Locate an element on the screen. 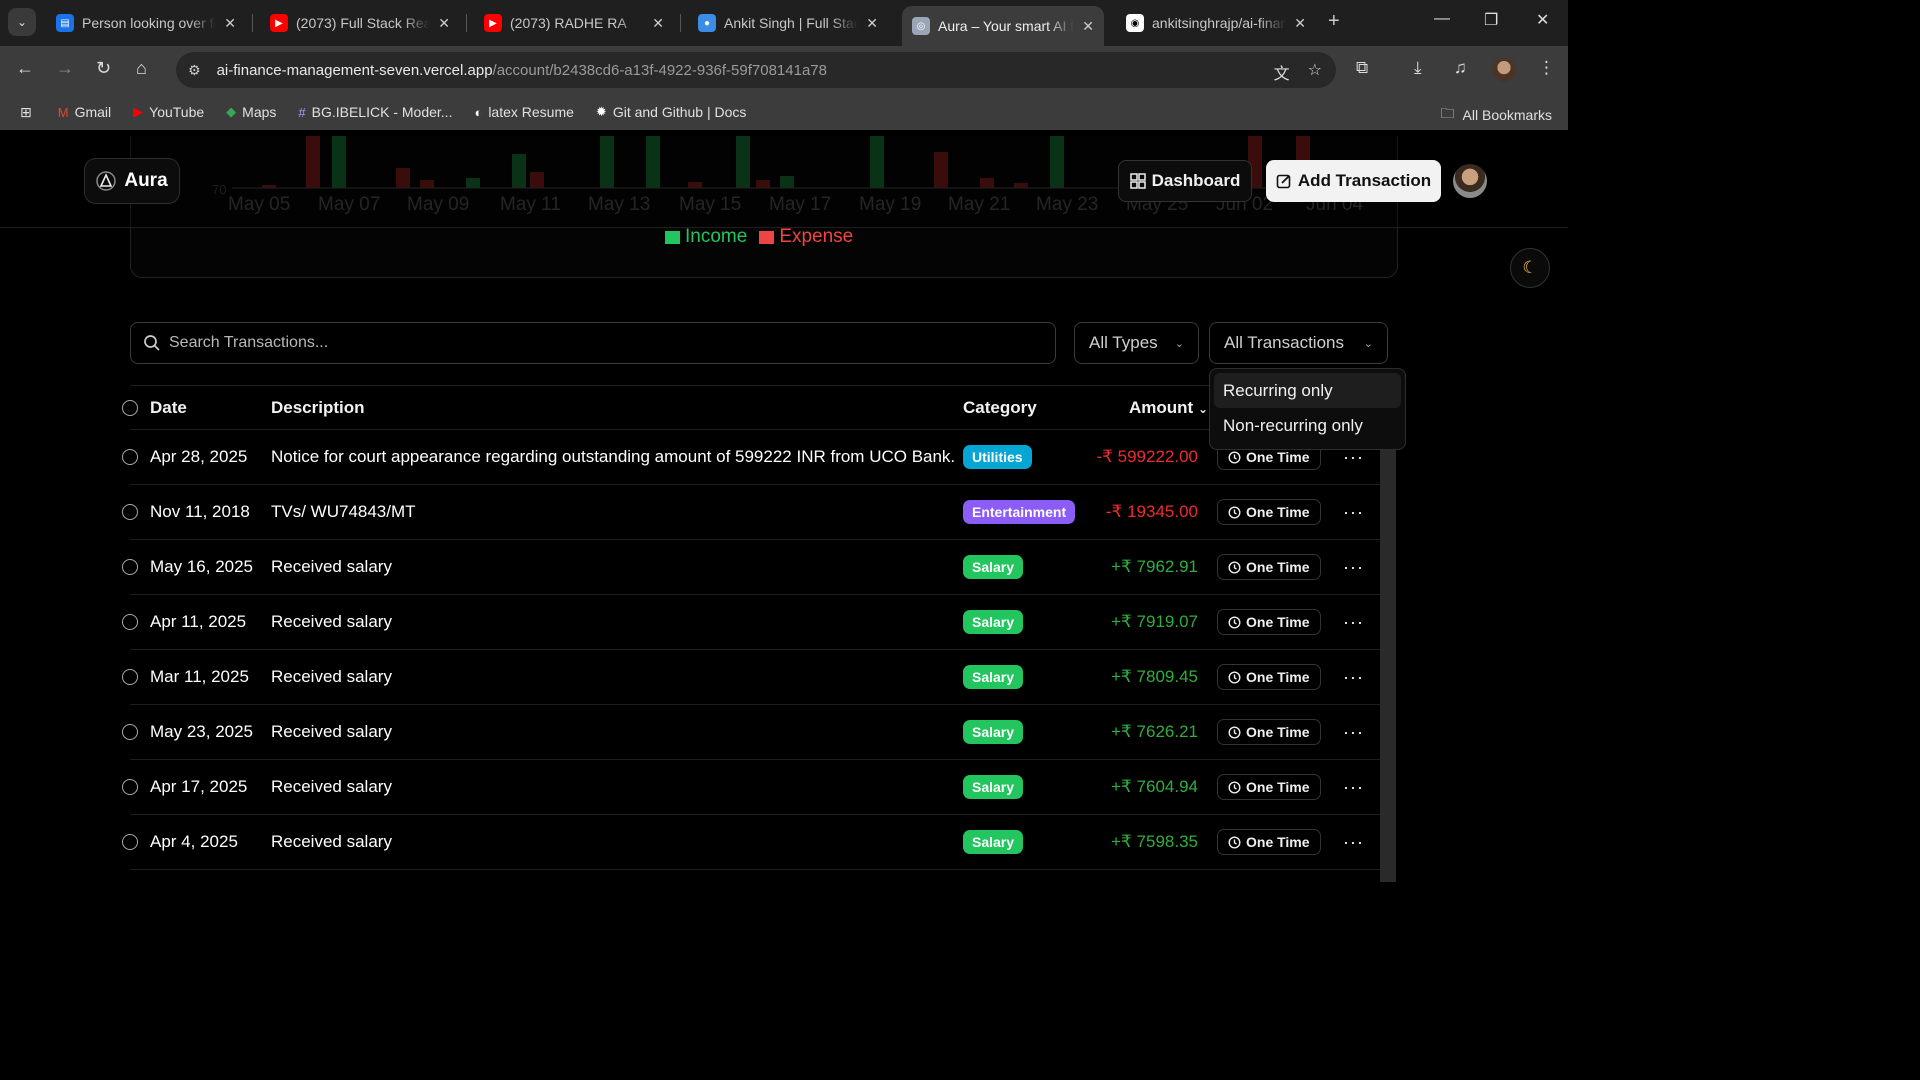 This screenshot has width=1920, height=1080. option-non-recurring-only: Non-recurring only is located at coordinates (1307, 425).